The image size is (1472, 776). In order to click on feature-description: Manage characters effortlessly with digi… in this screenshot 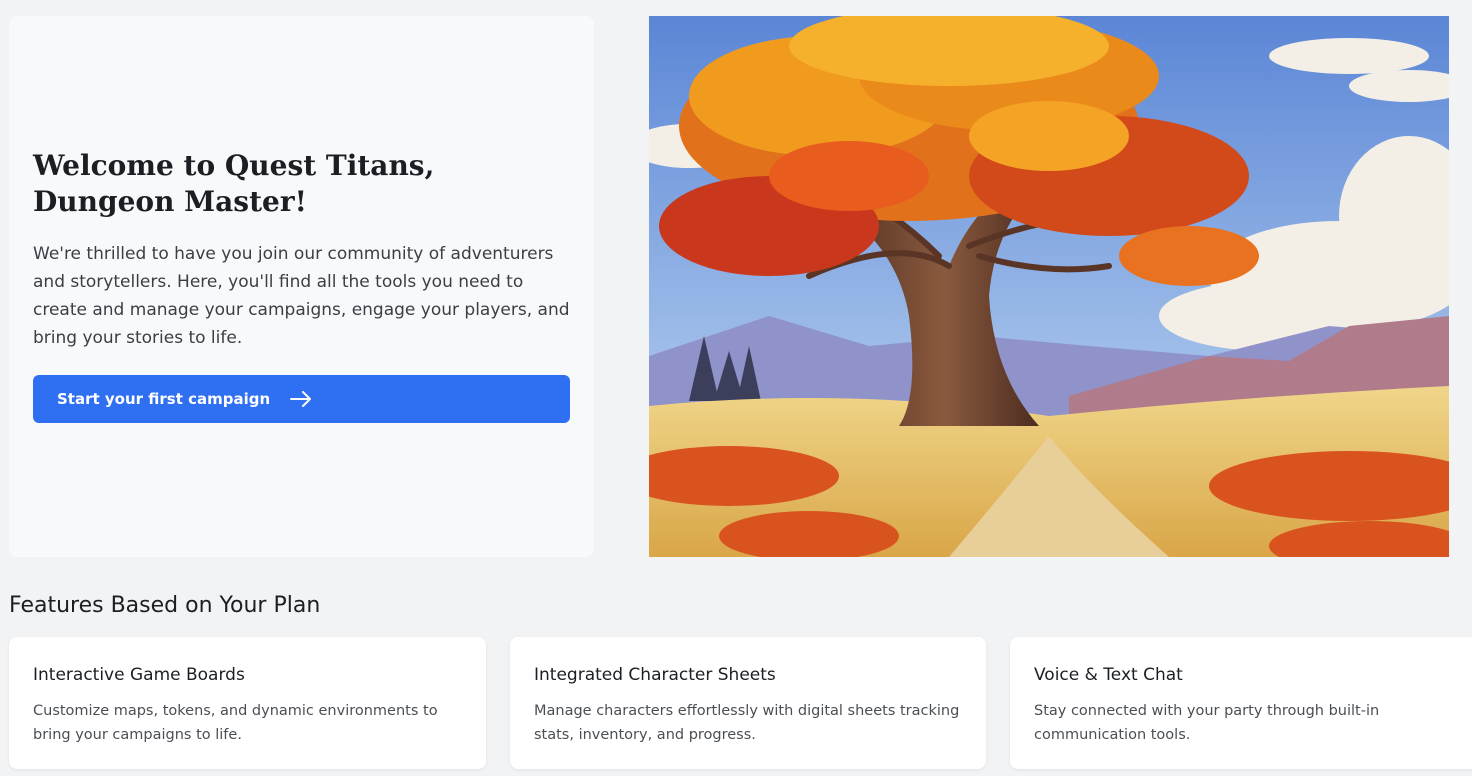, I will do `click(747, 723)`.